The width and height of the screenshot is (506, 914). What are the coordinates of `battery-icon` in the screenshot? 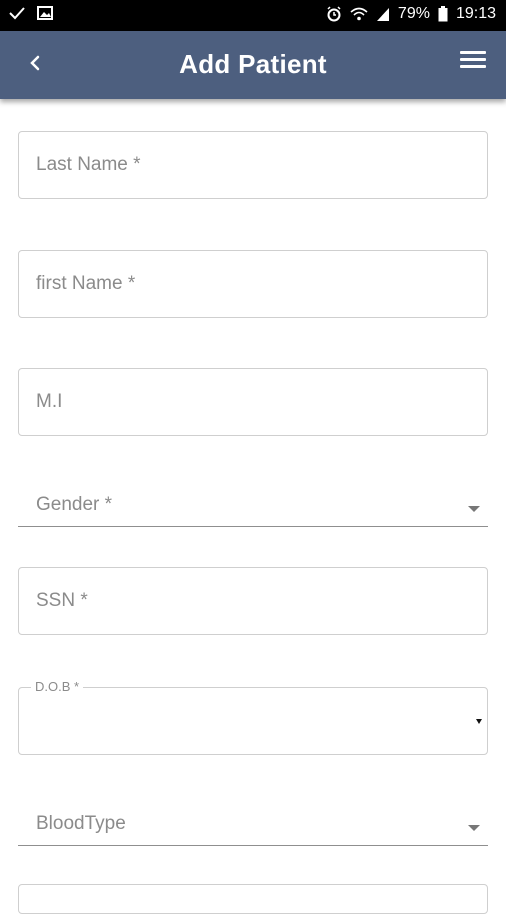 It's located at (443, 14).